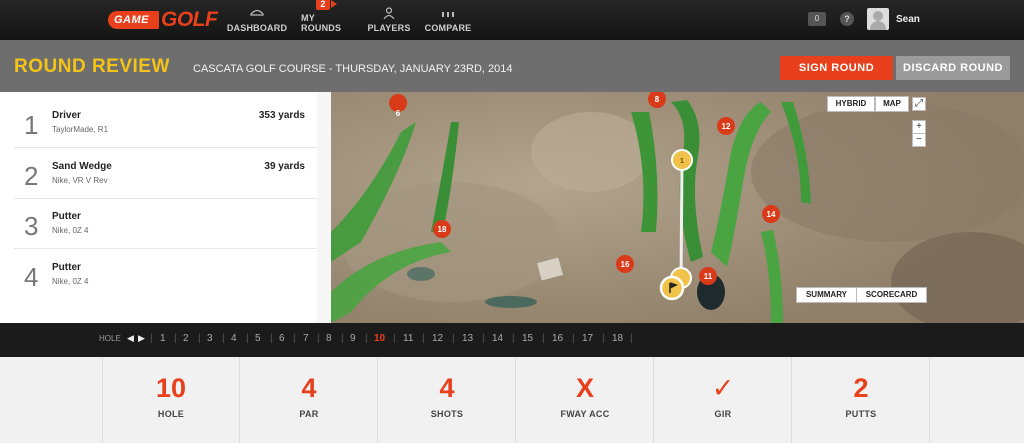 The height and width of the screenshot is (443, 1024). What do you see at coordinates (723, 414) in the screenshot?
I see `stat-label: GIR` at bounding box center [723, 414].